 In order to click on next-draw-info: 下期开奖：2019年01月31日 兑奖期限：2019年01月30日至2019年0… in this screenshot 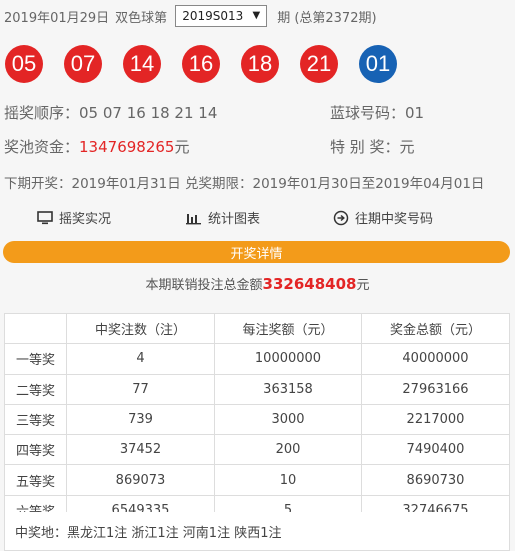, I will do `click(244, 184)`.